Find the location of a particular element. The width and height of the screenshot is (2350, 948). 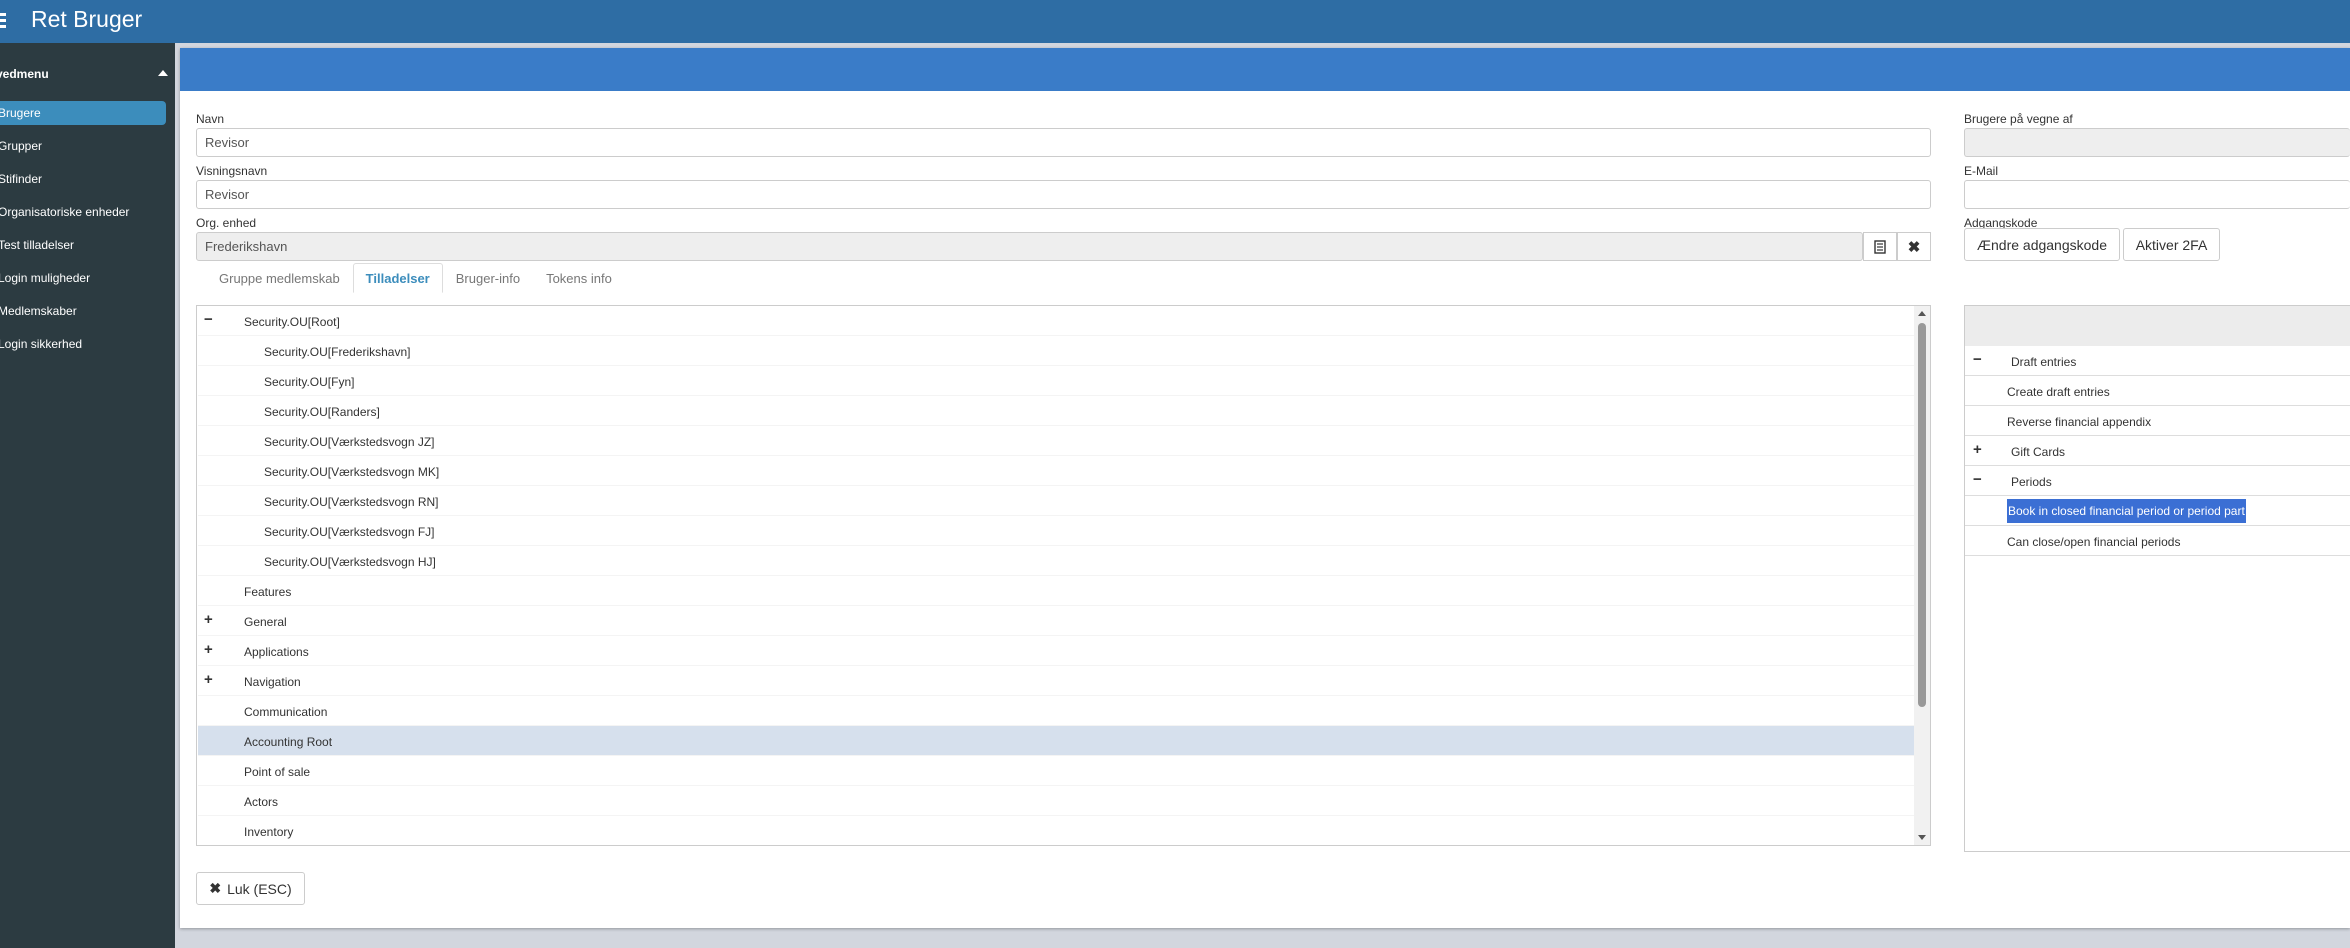

tree-row: + Navigation is located at coordinates (1056, 681).